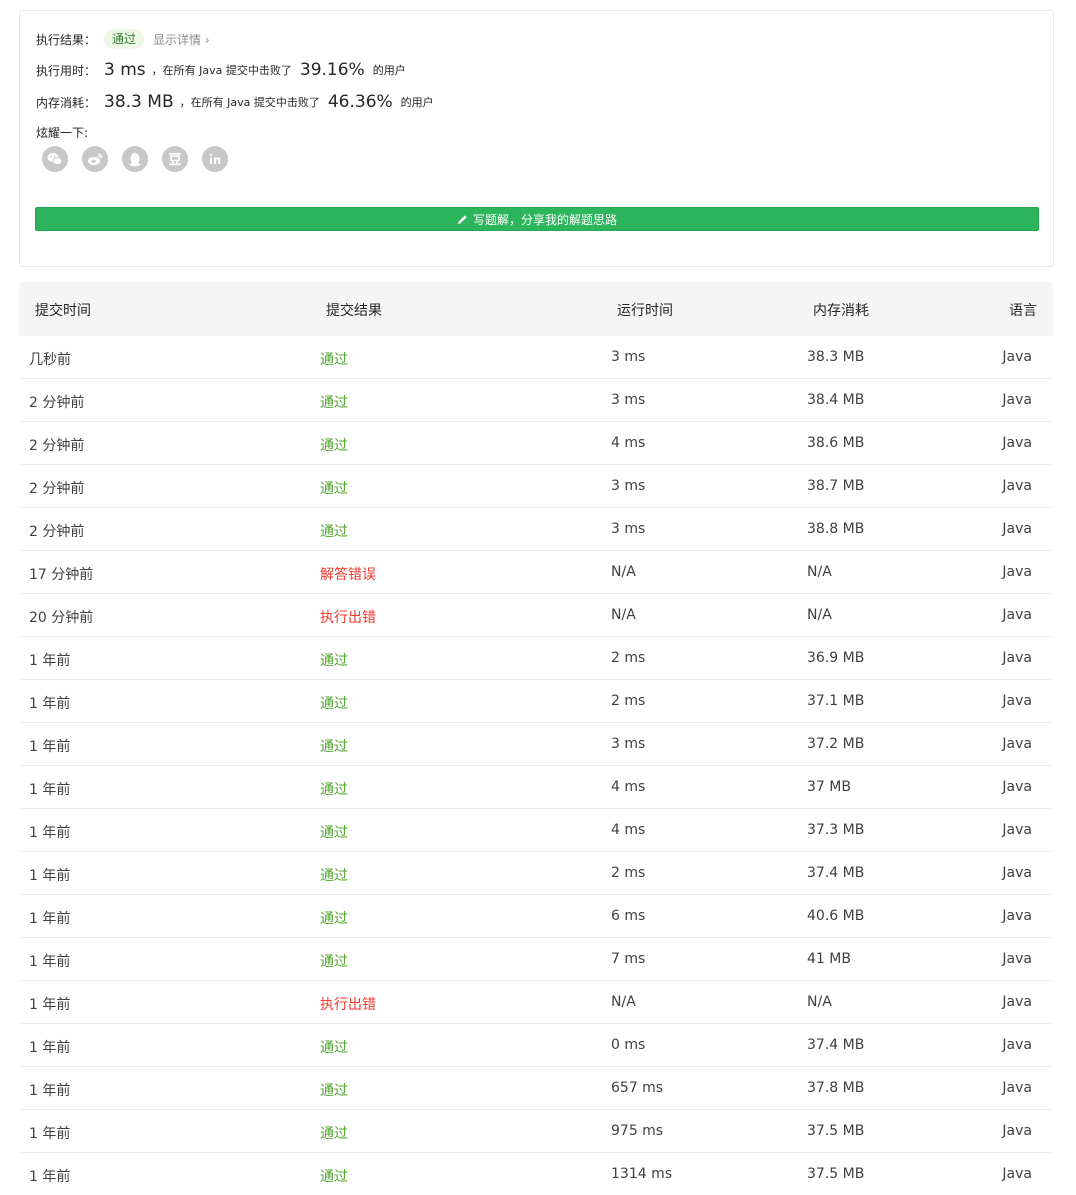  What do you see at coordinates (536, 309) in the screenshot?
I see `table-header: 提交时间 提交结果 运行时间 内存消耗 语言` at bounding box center [536, 309].